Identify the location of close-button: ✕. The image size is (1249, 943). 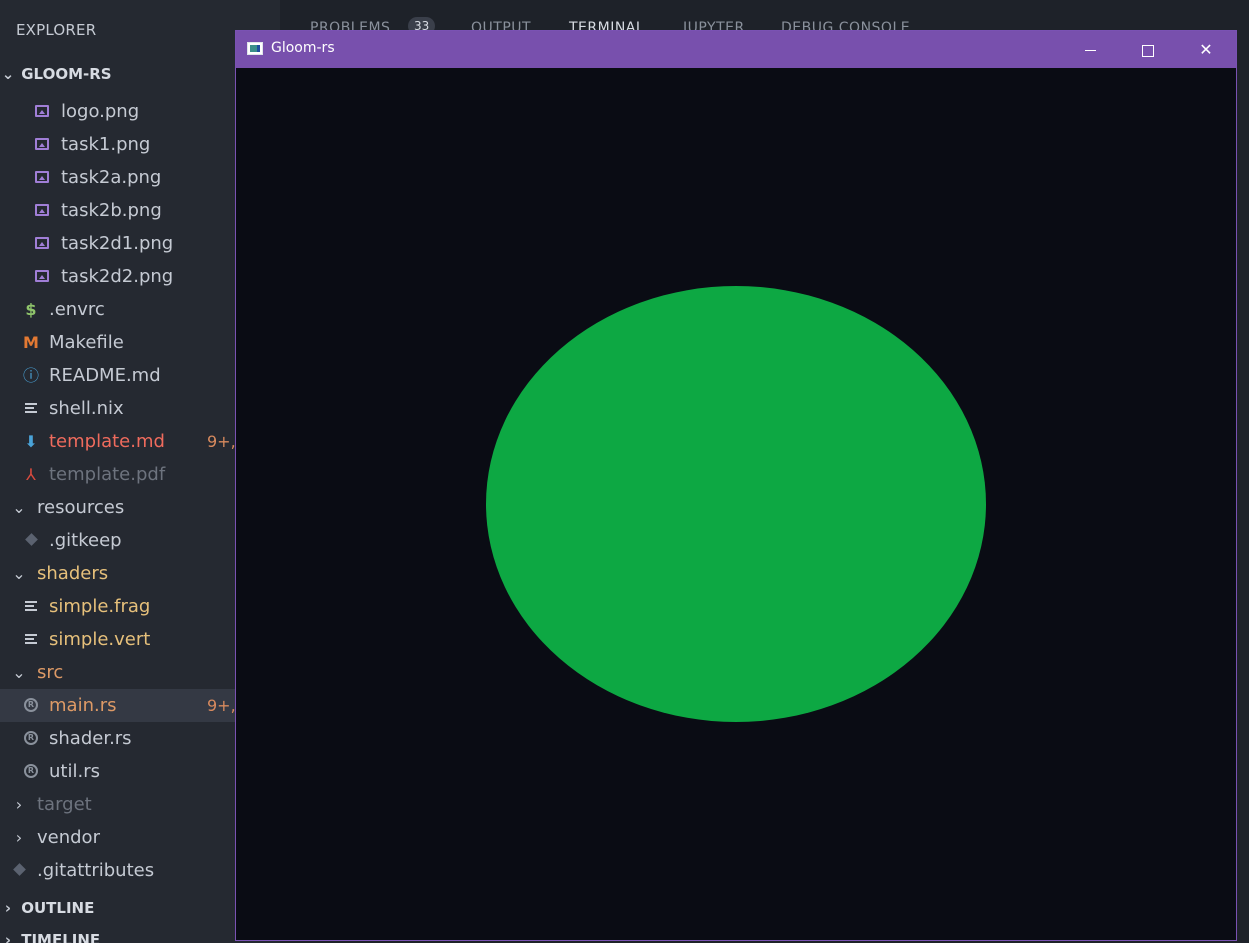
(1206, 49).